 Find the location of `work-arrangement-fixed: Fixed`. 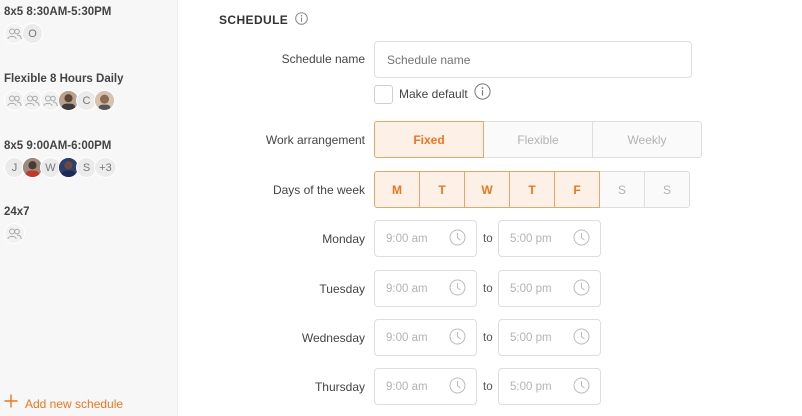

work-arrangement-fixed: Fixed is located at coordinates (429, 139).